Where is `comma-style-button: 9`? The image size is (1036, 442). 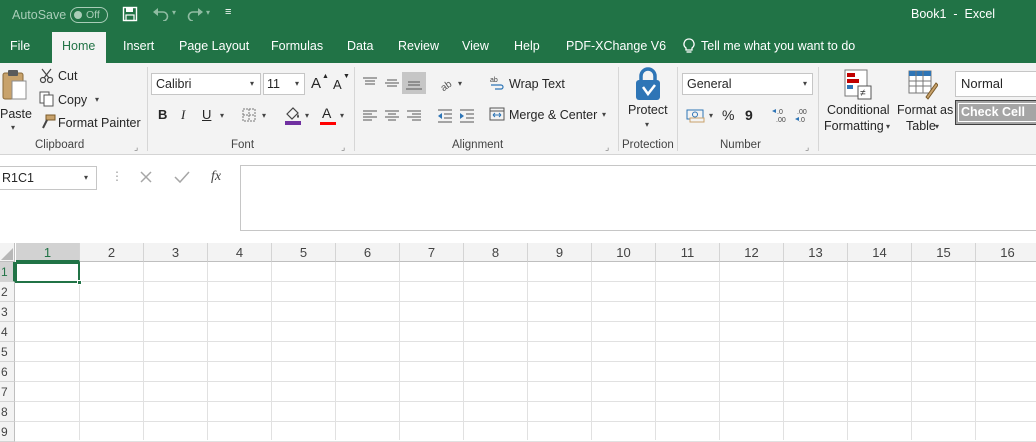
comma-style-button: 9 is located at coordinates (749, 115).